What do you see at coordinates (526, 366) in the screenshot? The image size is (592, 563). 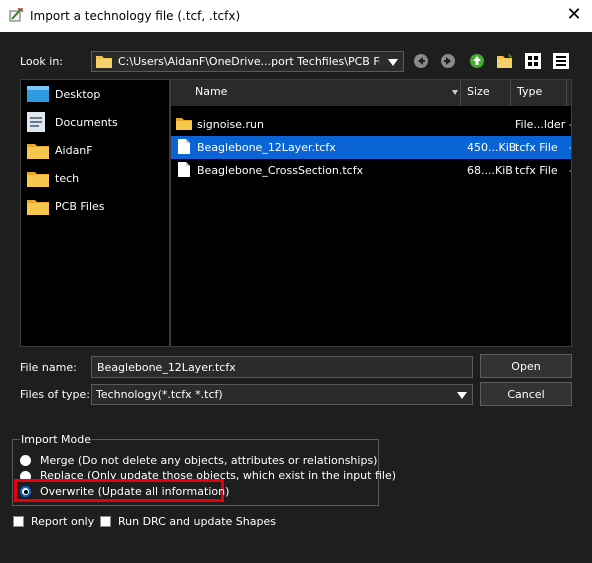 I see `open-button: Open` at bounding box center [526, 366].